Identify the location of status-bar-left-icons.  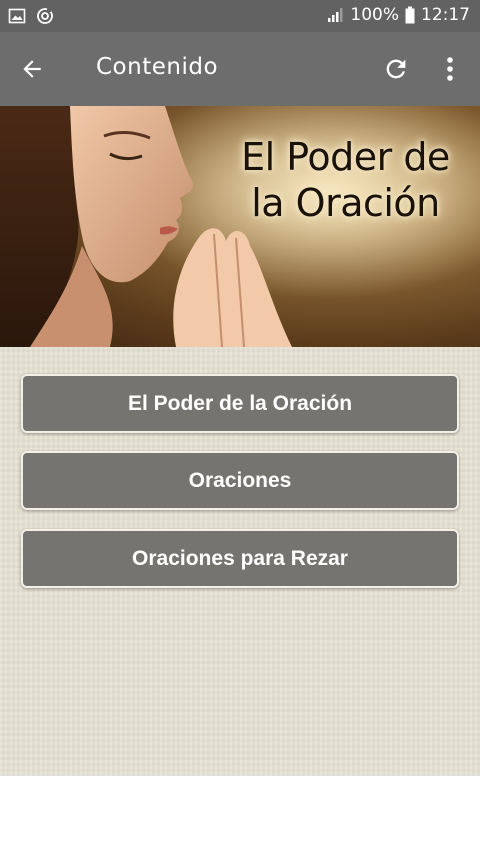
(31, 16).